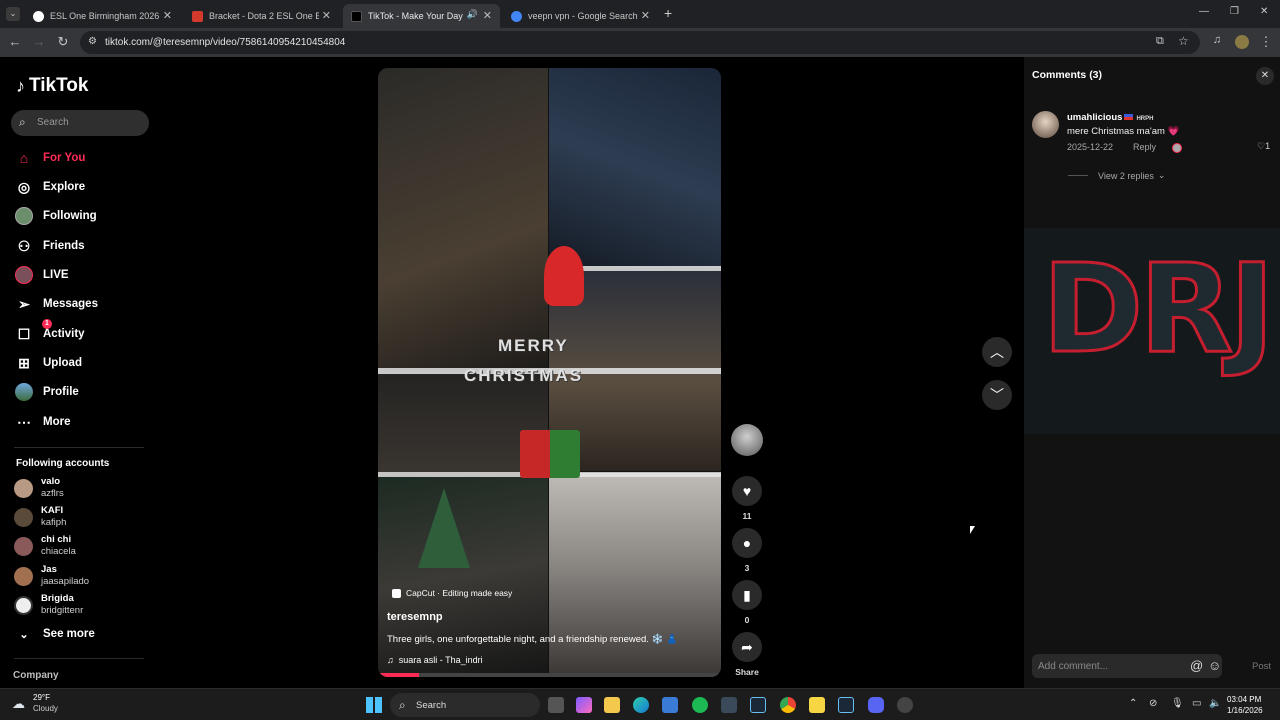  Describe the element at coordinates (1266, 42) in the screenshot. I see `menu-kebab-icon: ⋮` at that location.